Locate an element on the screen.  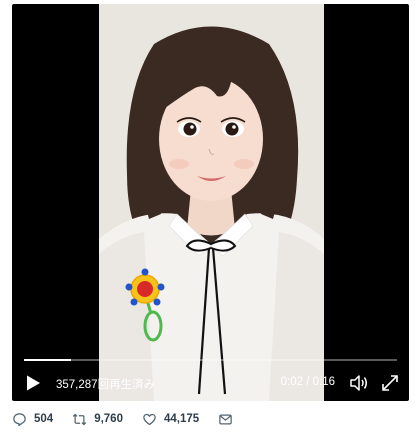
progress-fill is located at coordinates (47, 360).